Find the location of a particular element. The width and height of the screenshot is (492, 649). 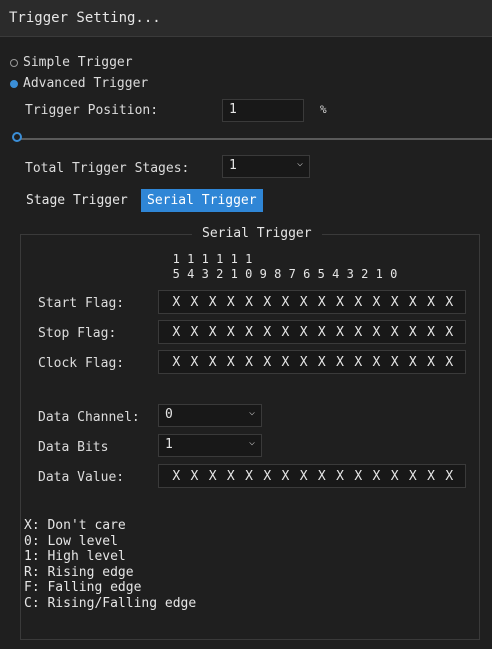

bit-ones-2: 3 is located at coordinates (205, 274).